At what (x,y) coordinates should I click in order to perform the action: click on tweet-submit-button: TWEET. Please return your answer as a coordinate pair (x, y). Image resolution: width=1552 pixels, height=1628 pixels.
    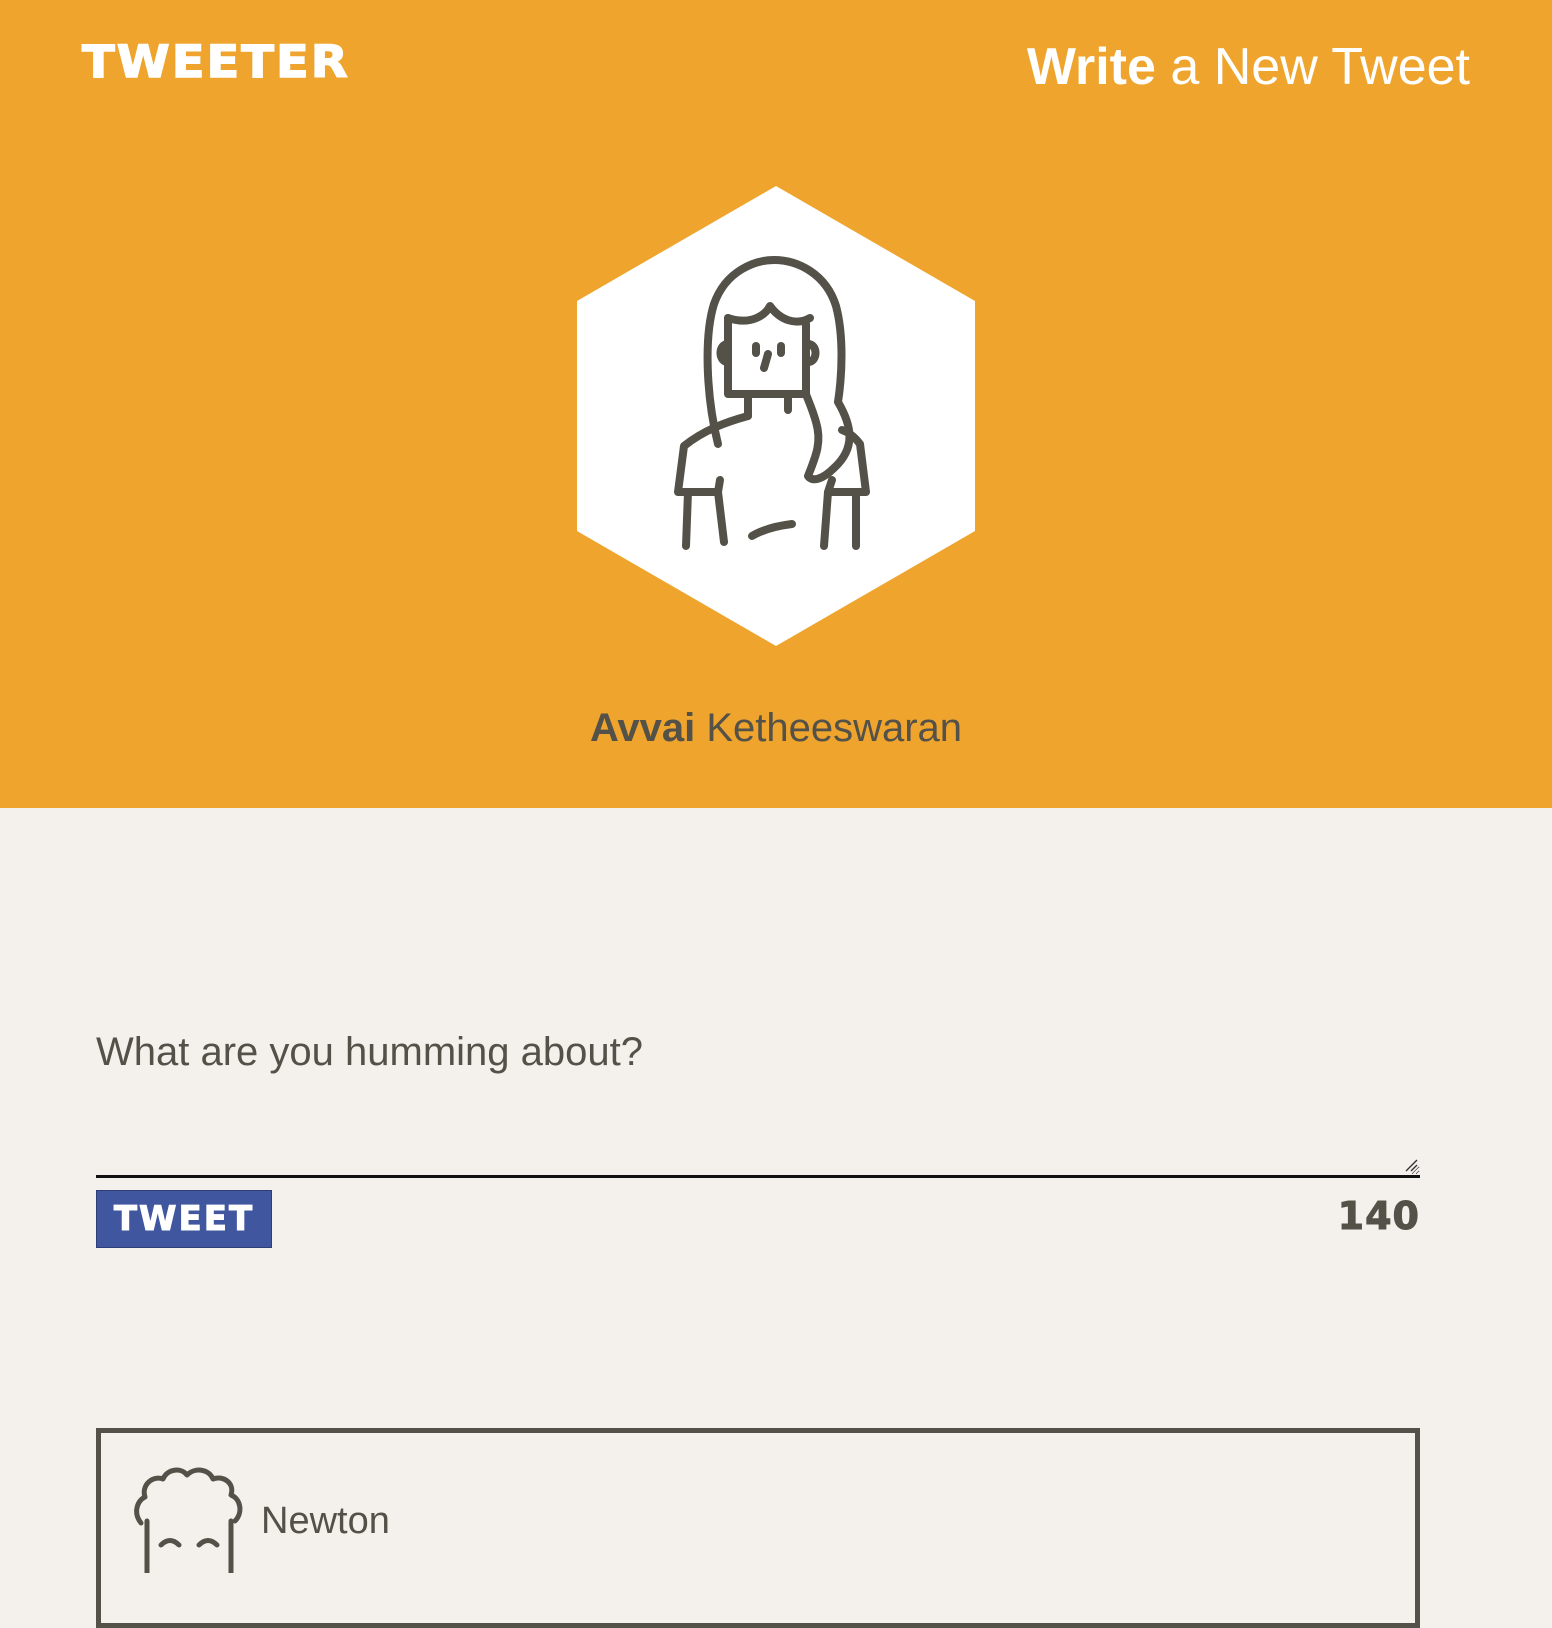
    Looking at the image, I should click on (184, 1219).